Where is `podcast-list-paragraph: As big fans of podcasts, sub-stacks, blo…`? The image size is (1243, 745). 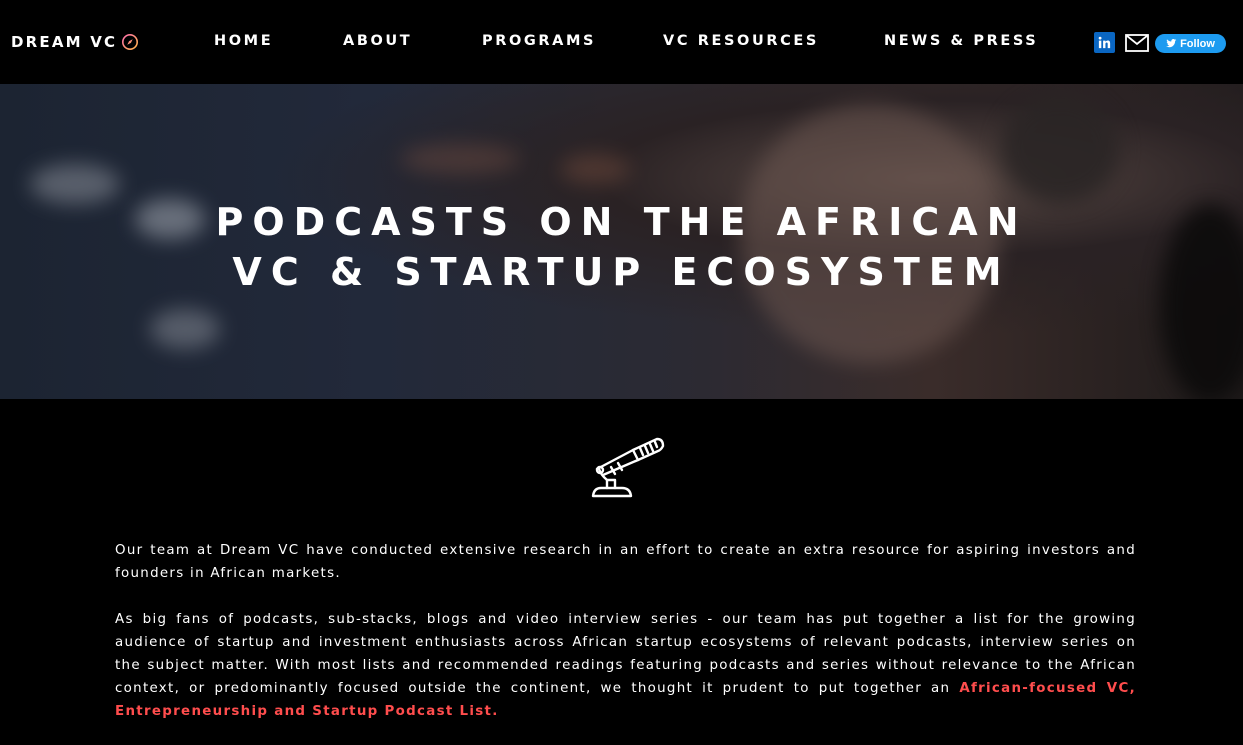
podcast-list-paragraph: As big fans of podcasts, sub-stacks, blo… is located at coordinates (625, 665).